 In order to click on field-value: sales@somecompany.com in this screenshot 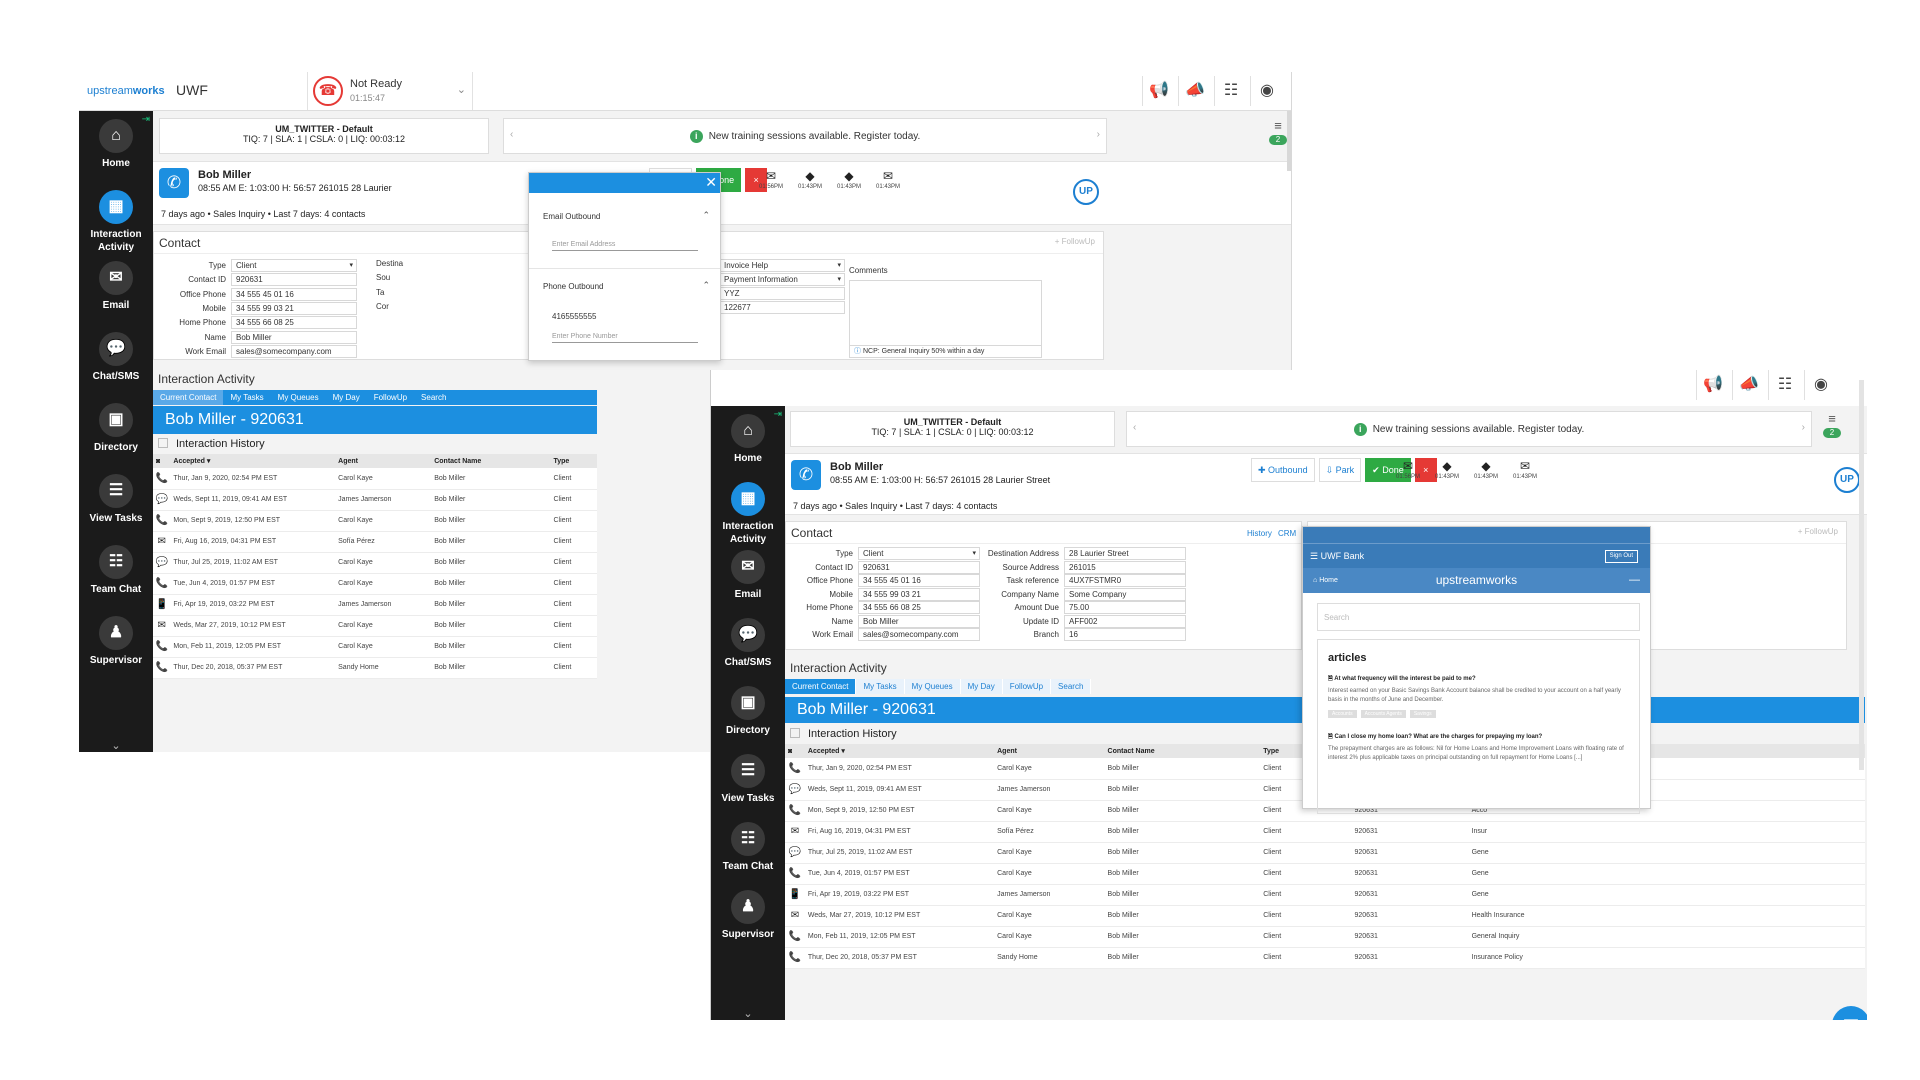, I will do `click(294, 351)`.